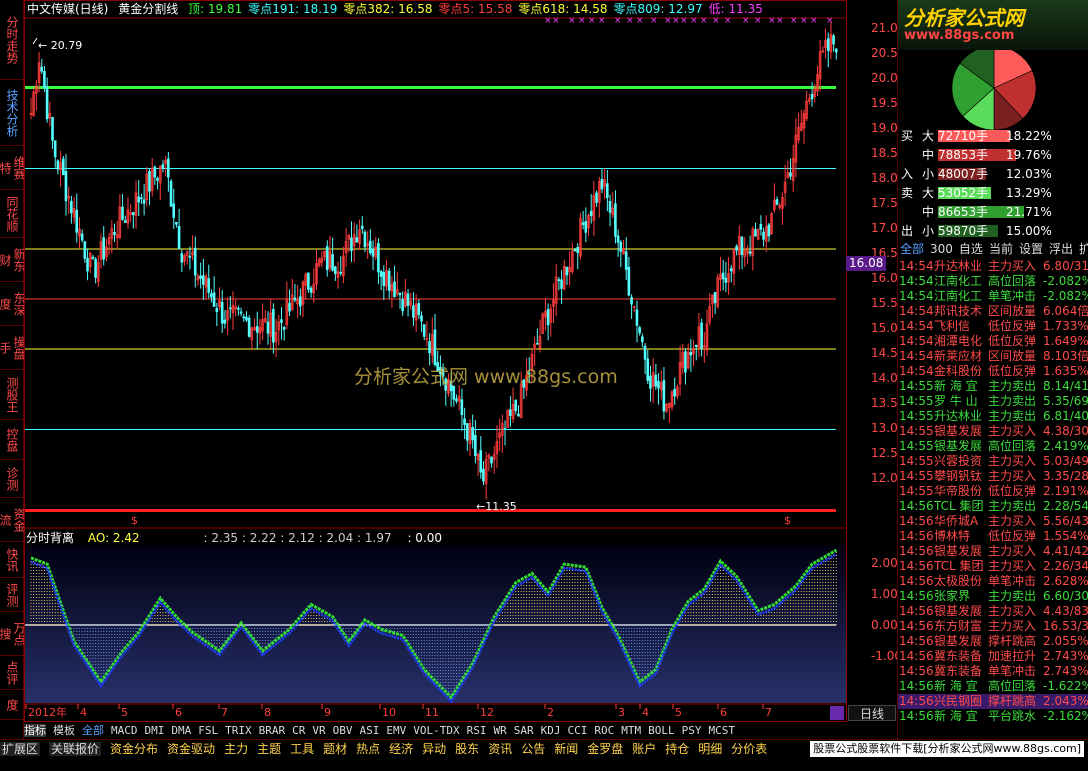  Describe the element at coordinates (1083, 249) in the screenshot. I see `tick-tab-6: 扩大` at that location.